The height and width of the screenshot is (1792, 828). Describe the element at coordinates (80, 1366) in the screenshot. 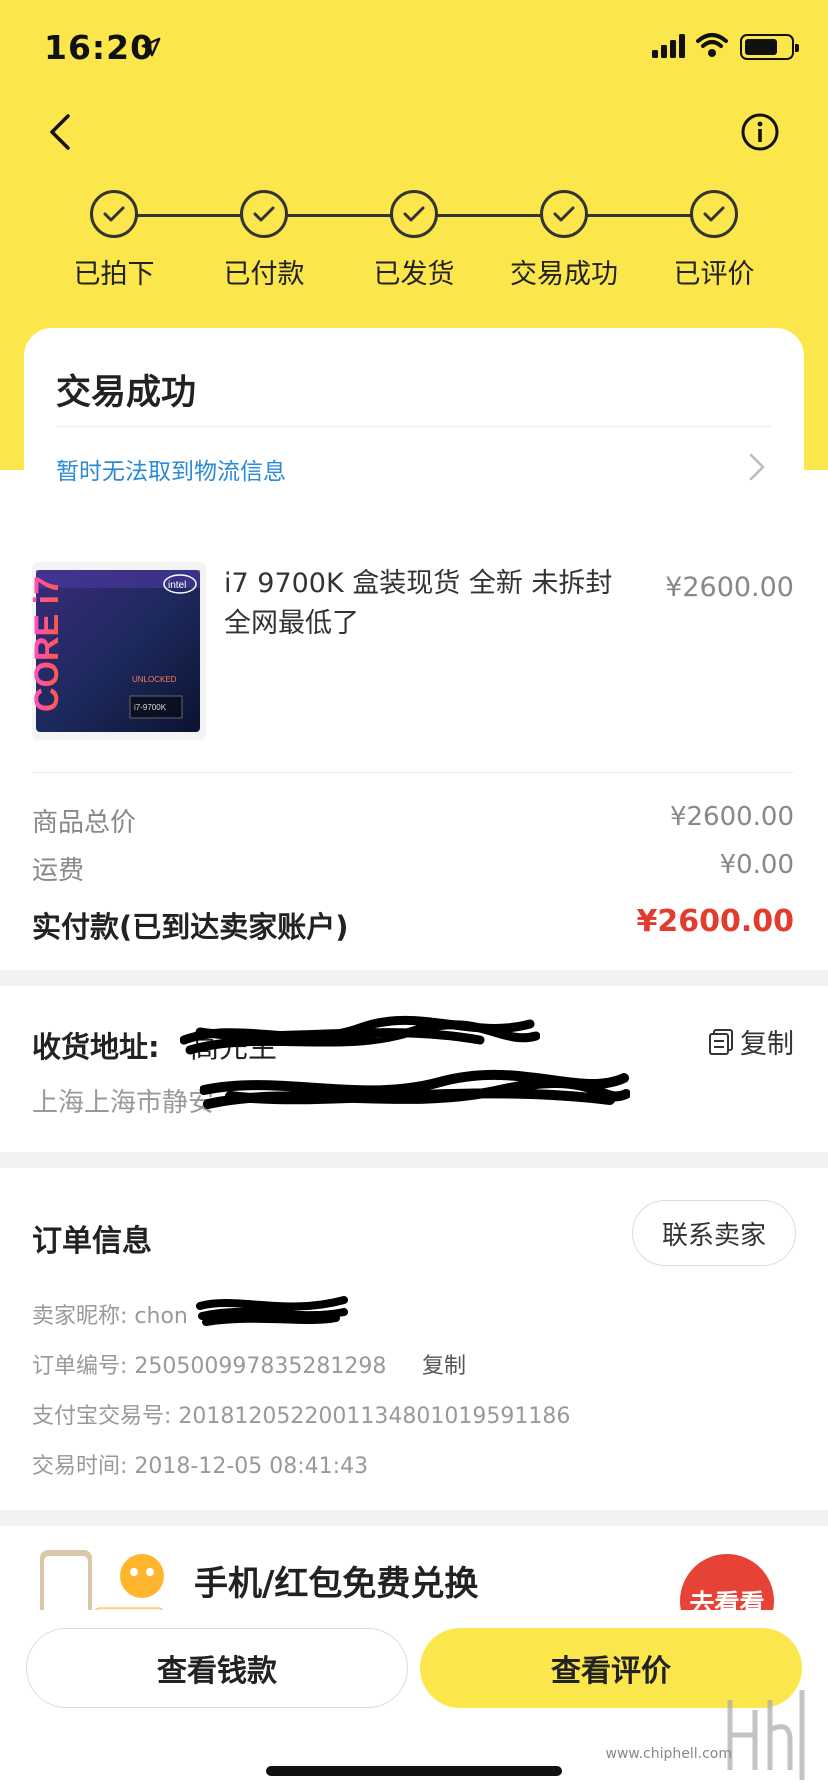

I see `order-number-label: 订单编号:` at that location.